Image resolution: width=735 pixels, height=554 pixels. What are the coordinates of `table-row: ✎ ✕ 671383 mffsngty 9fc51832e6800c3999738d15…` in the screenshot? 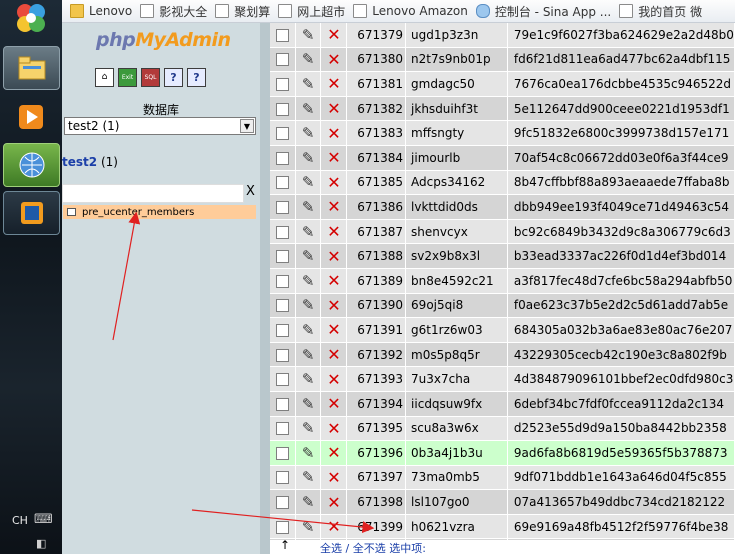 It's located at (502, 133).